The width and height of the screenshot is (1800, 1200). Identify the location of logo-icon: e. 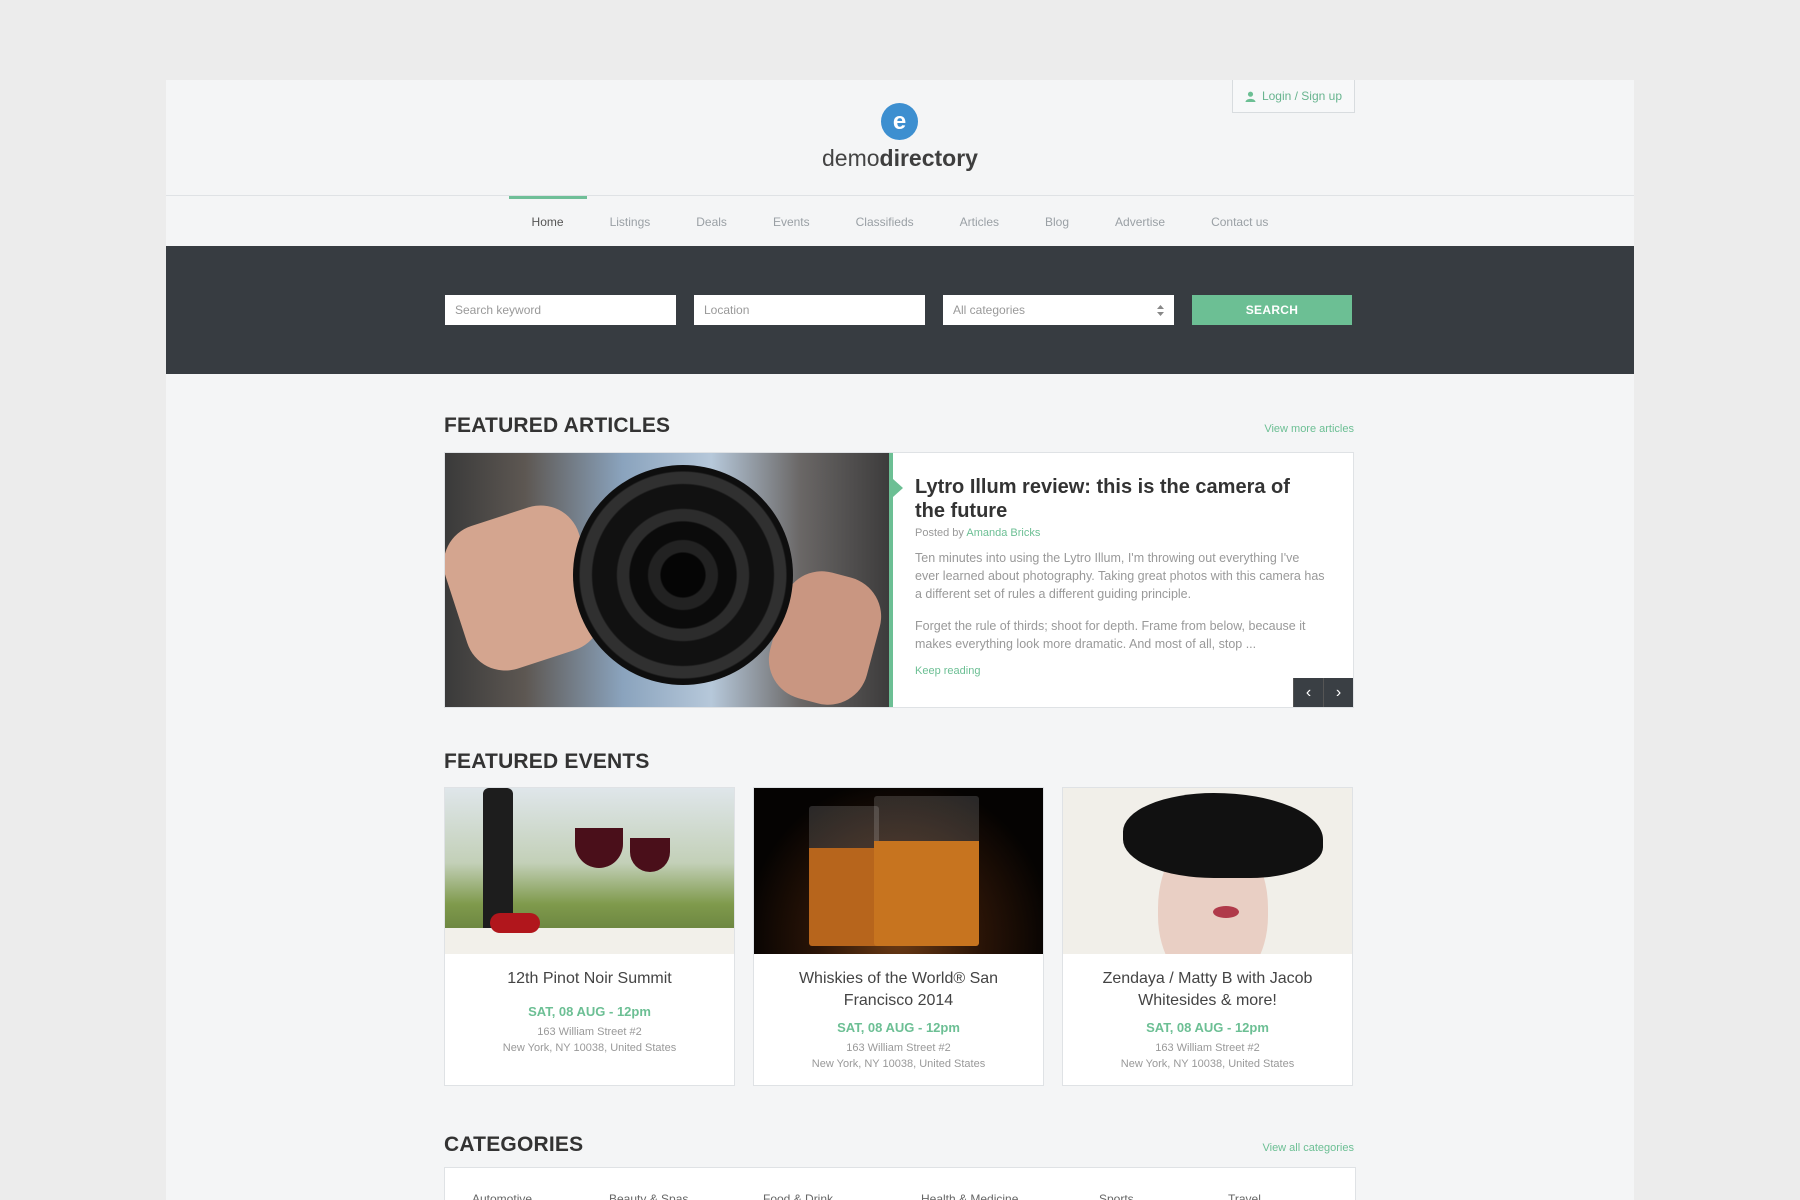
(899, 121).